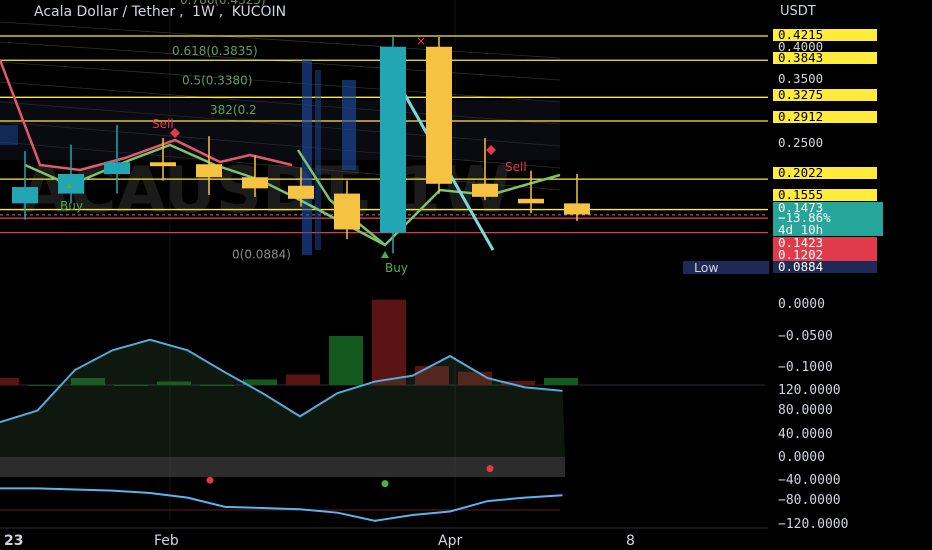 This screenshot has width=932, height=550. I want to click on price-label-fib: 0.2912, so click(800, 116).